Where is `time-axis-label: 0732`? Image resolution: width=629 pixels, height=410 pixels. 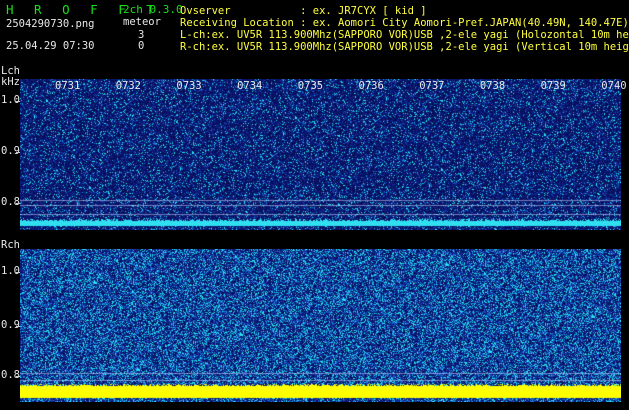
time-axis-label: 0732 is located at coordinates (128, 86).